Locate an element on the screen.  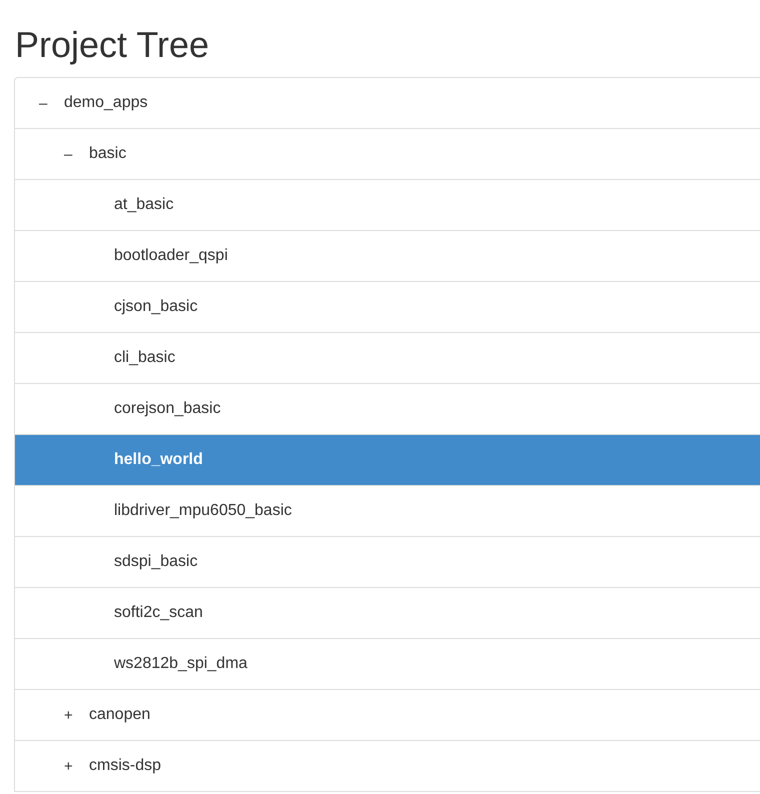
item-label: cjson_basic is located at coordinates (156, 307).